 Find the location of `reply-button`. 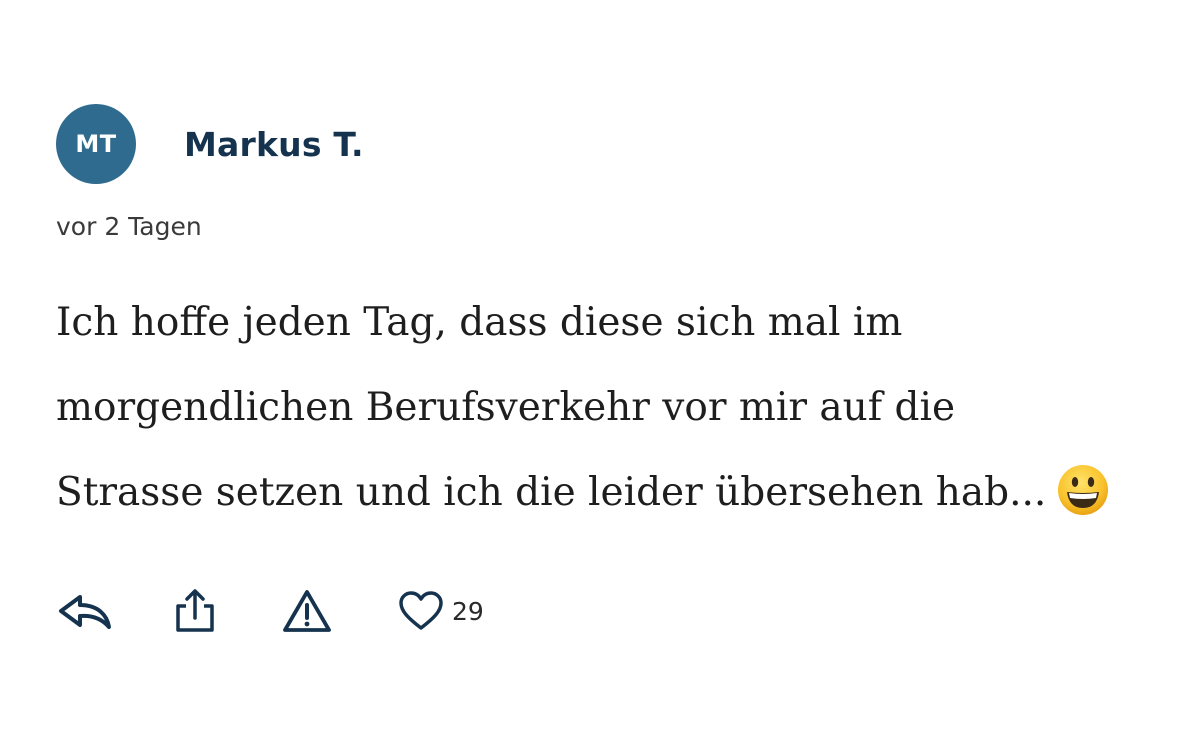

reply-button is located at coordinates (85, 611).